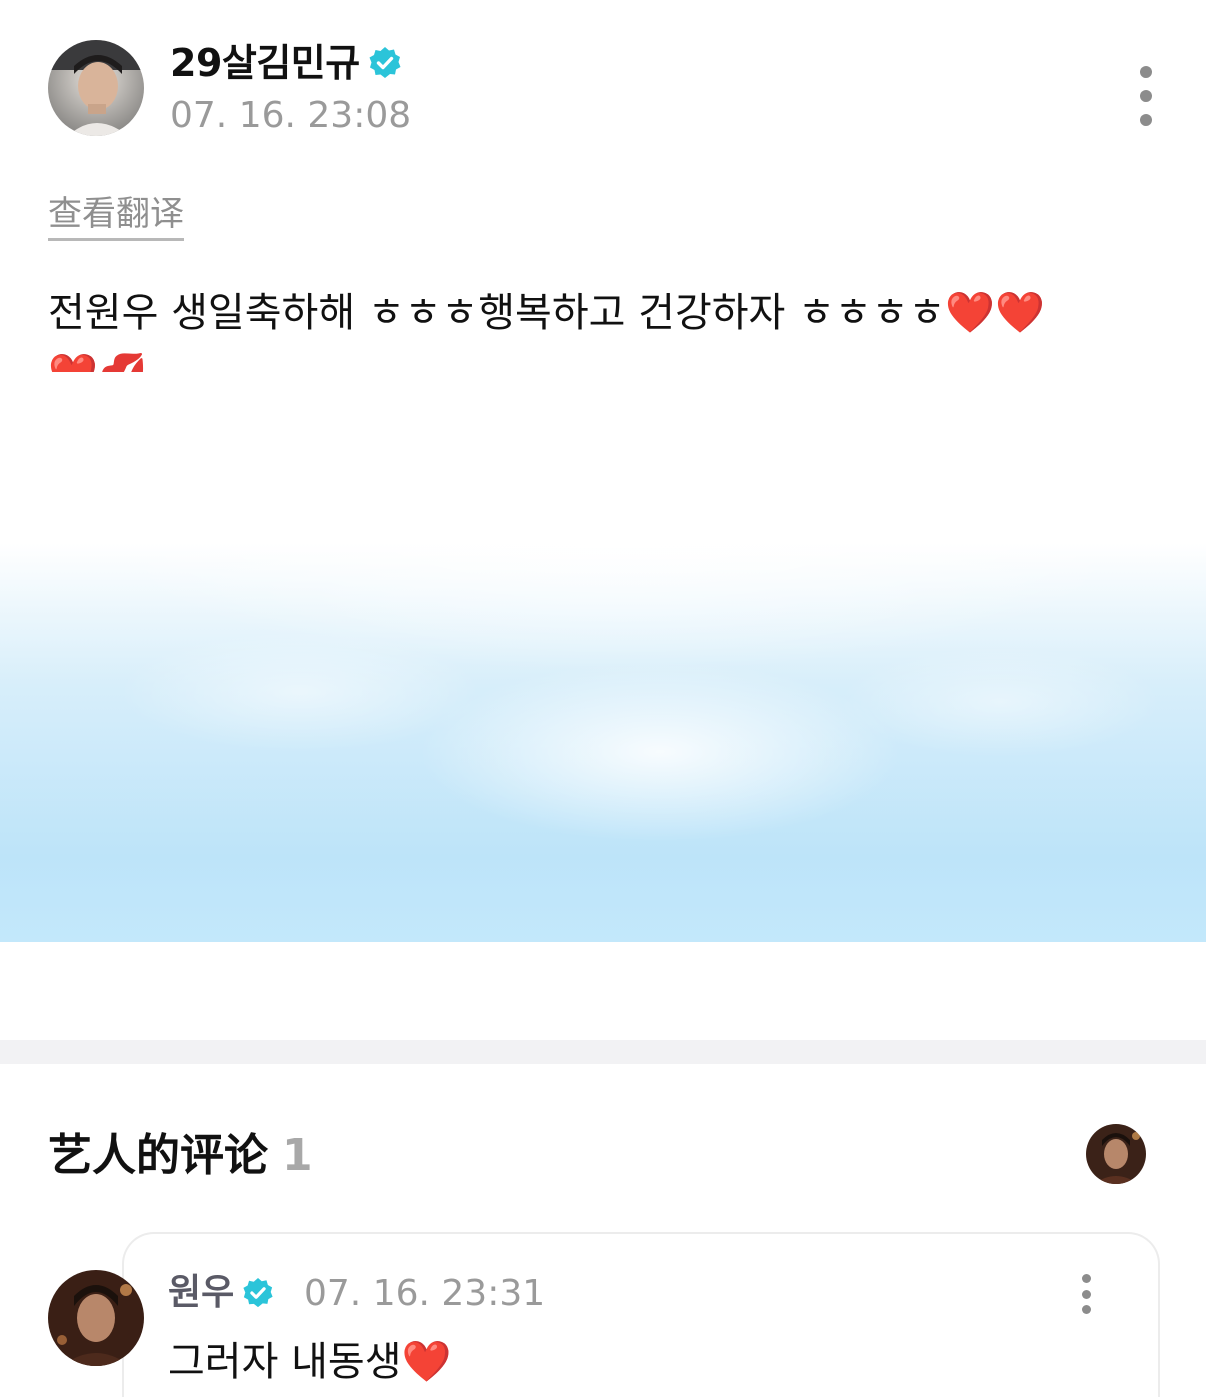  Describe the element at coordinates (201, 1293) in the screenshot. I see `comment-author-name: 원우` at that location.